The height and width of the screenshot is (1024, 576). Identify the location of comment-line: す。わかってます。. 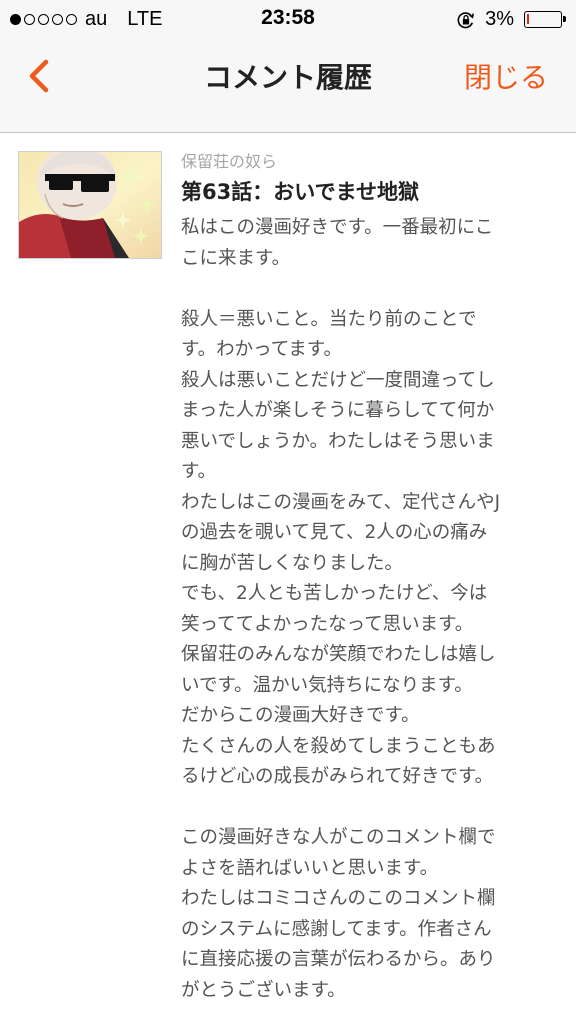
(261, 349).